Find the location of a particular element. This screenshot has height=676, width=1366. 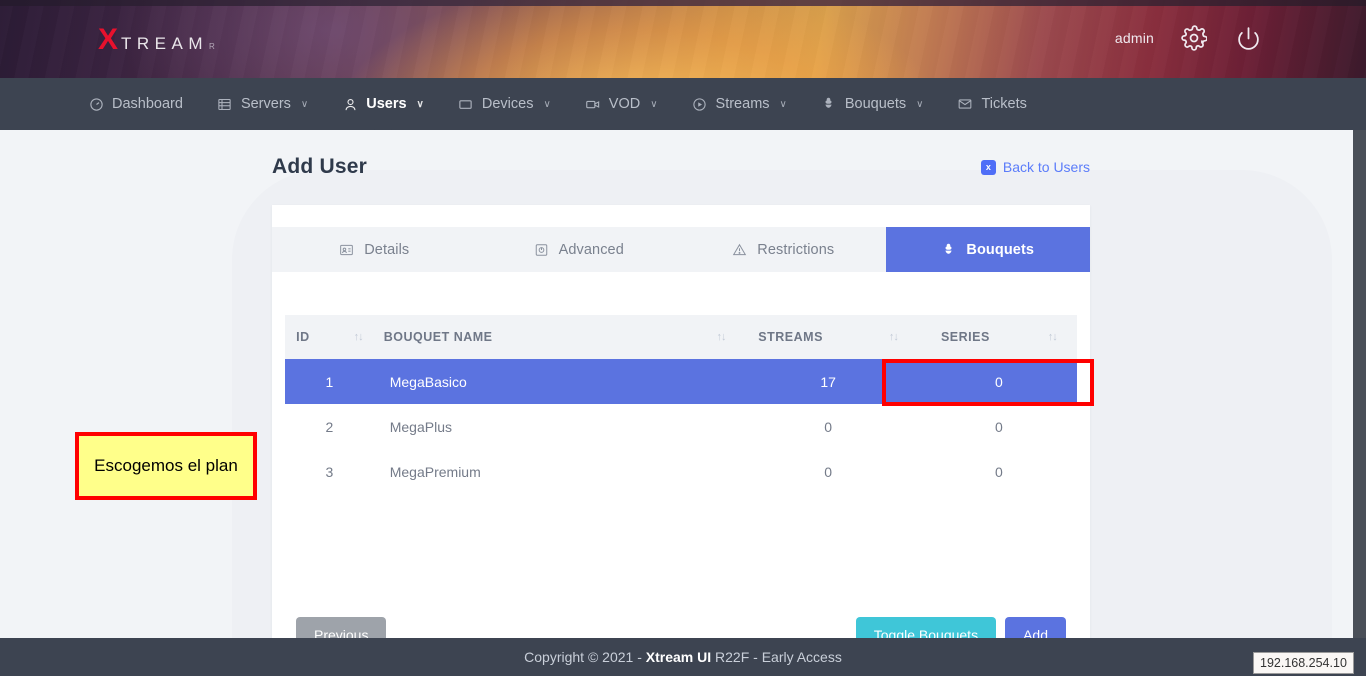

tab-bouquets: Bouquets is located at coordinates (987, 249).